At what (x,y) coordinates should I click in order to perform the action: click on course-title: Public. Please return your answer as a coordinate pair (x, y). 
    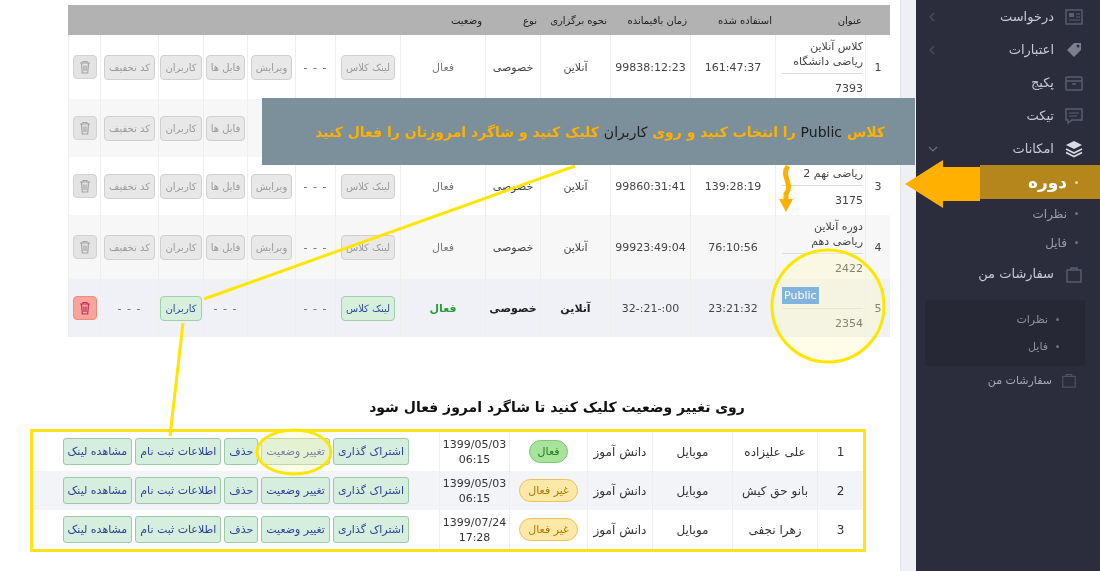
    Looking at the image, I should click on (800, 295).